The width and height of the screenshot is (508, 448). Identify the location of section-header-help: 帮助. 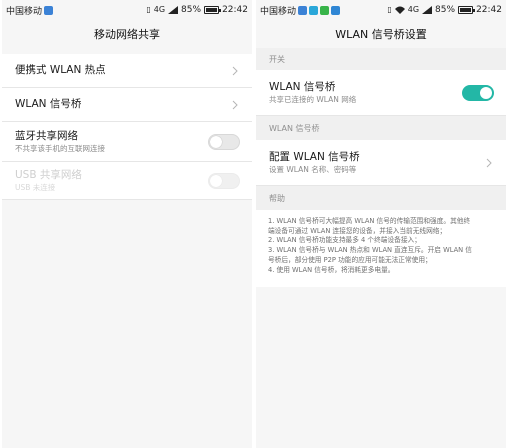
(381, 198).